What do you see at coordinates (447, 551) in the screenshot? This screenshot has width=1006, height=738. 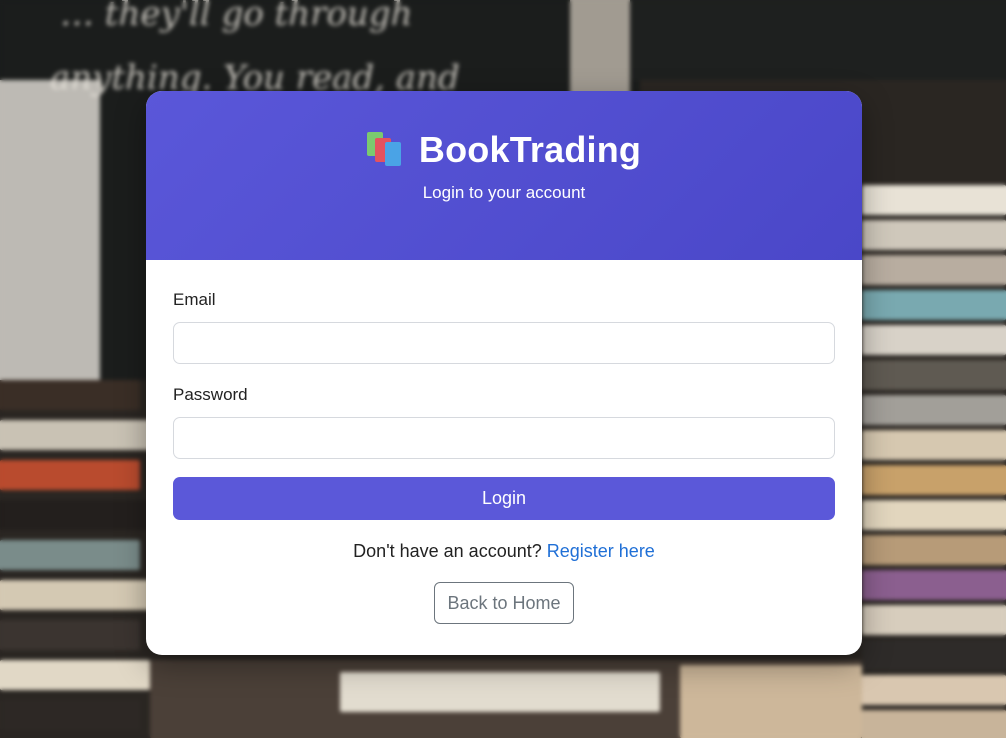 I see `register-prompt-text: Don't have an account?` at bounding box center [447, 551].